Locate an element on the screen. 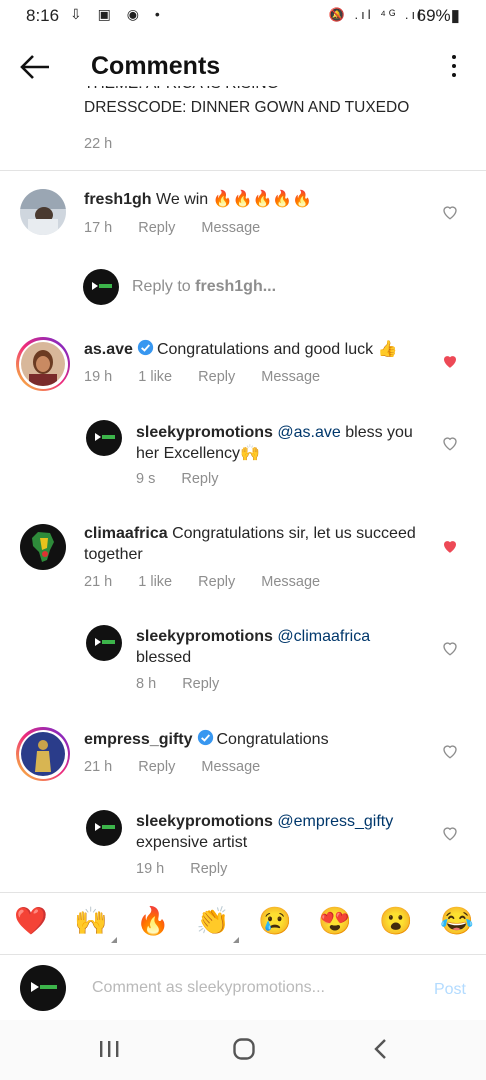  avatar-fresh1gh is located at coordinates (43, 212).